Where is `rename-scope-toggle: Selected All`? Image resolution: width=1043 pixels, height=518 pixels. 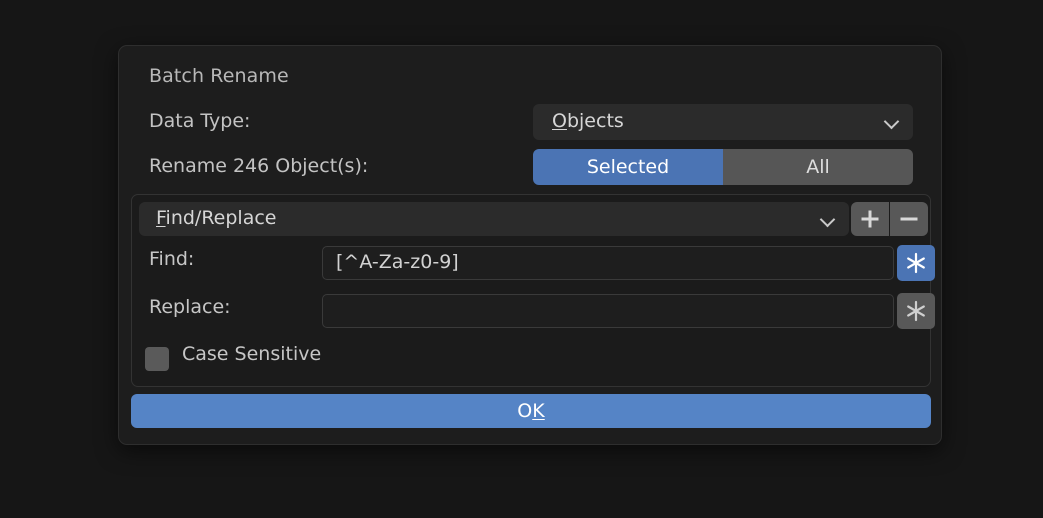 rename-scope-toggle: Selected All is located at coordinates (723, 167).